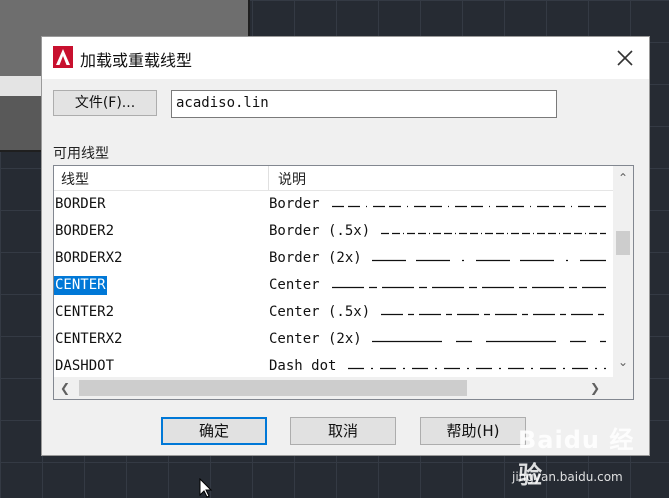 Image resolution: width=669 pixels, height=498 pixels. What do you see at coordinates (625, 58) in the screenshot?
I see `close-icon` at bounding box center [625, 58].